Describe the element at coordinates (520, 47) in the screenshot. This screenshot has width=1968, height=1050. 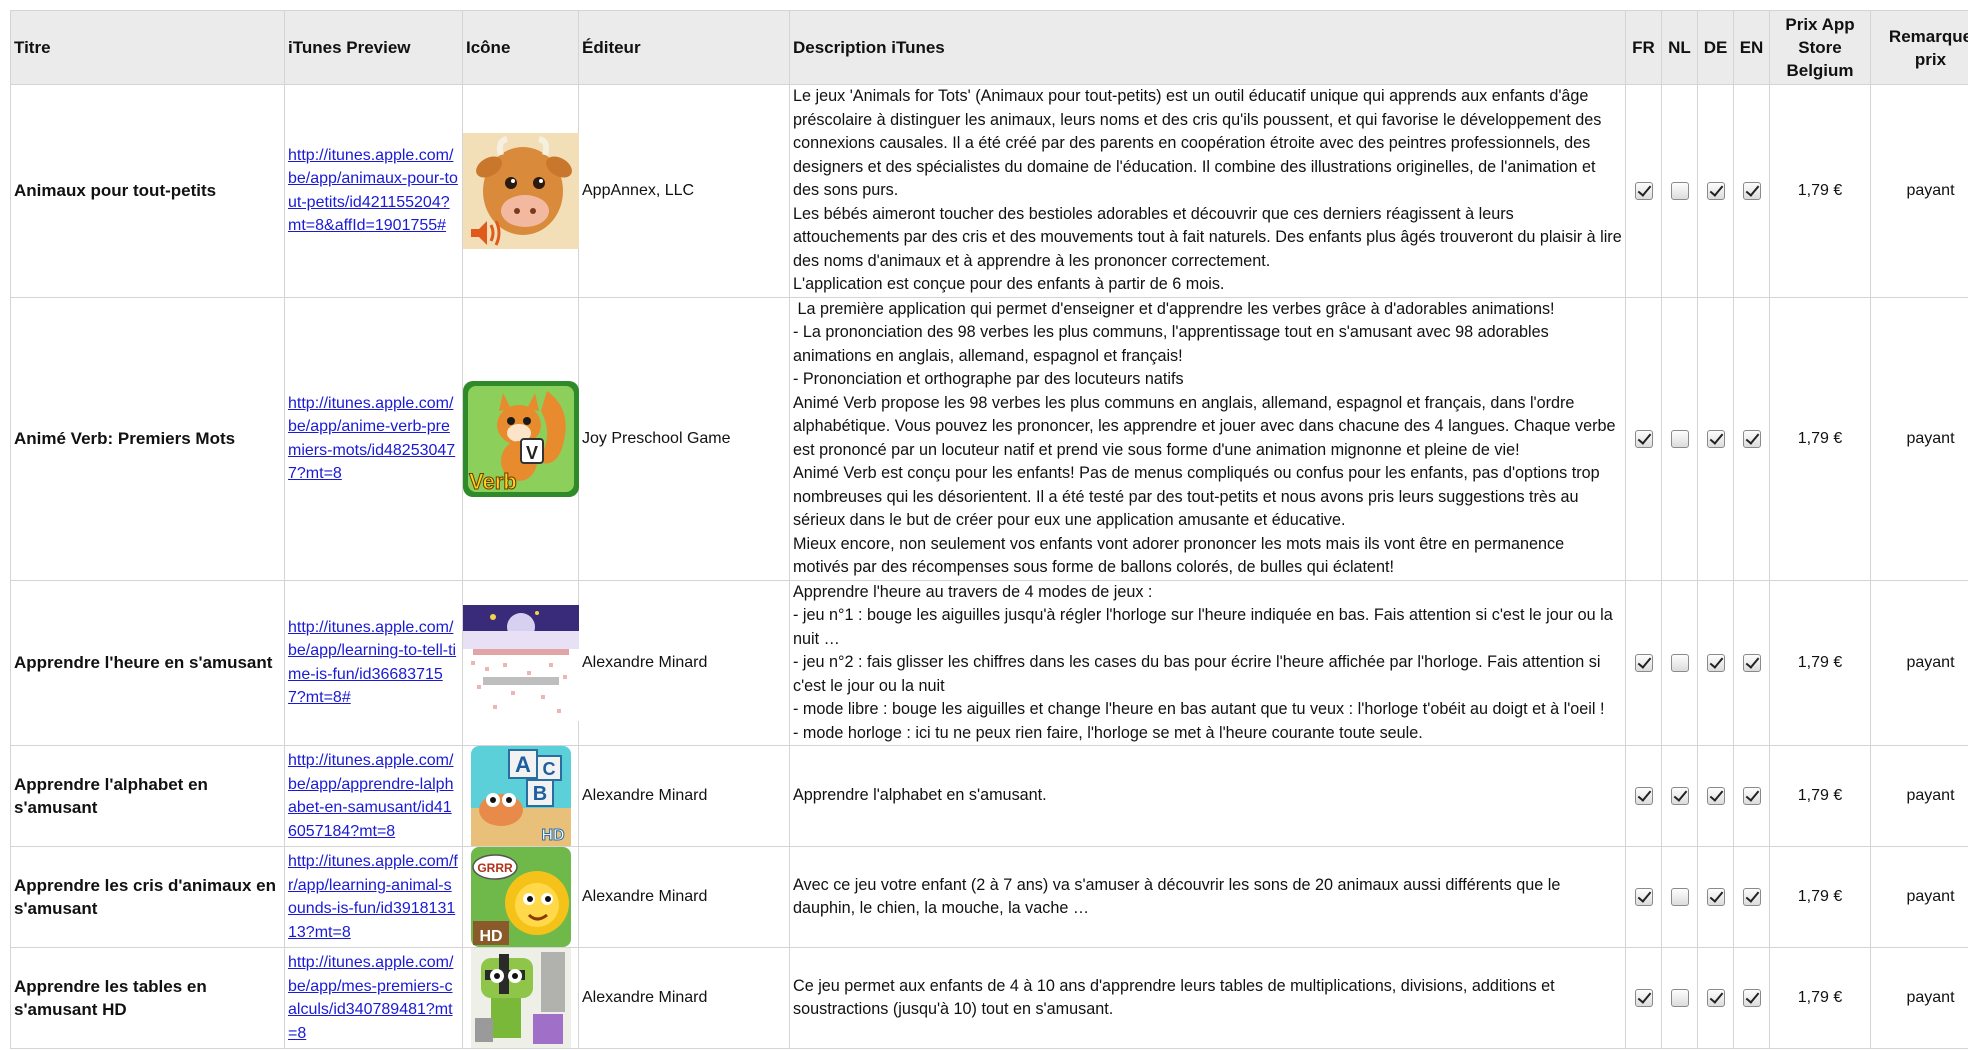
I see `header-icon: Icône` at that location.